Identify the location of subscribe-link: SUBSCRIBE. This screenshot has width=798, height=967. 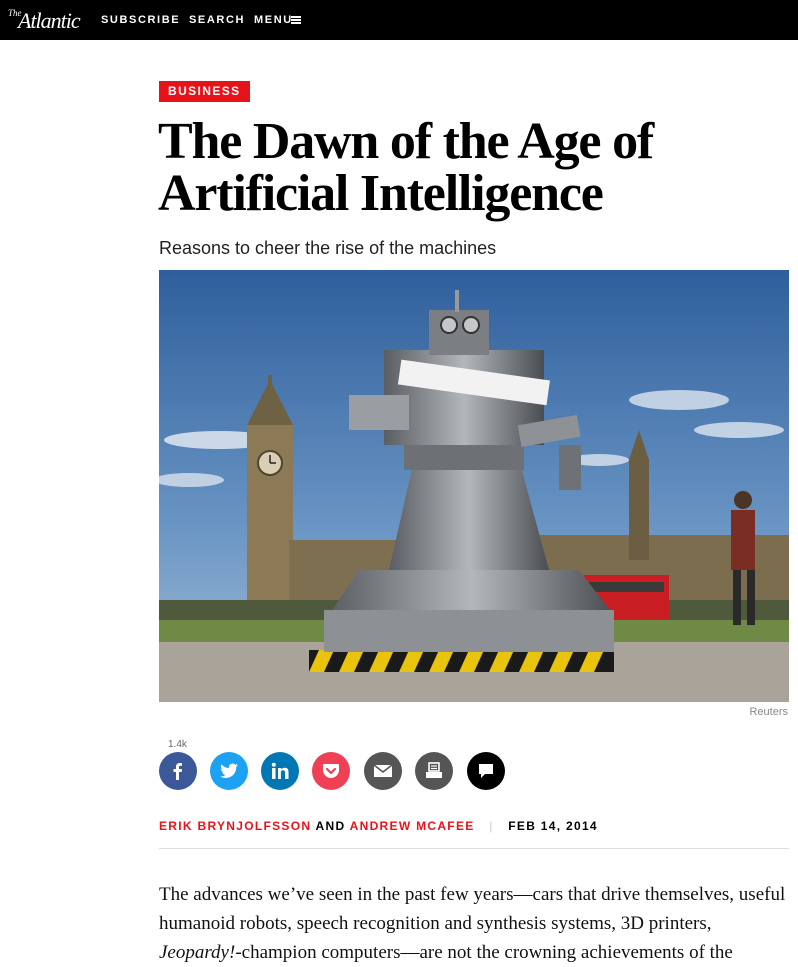
(140, 20).